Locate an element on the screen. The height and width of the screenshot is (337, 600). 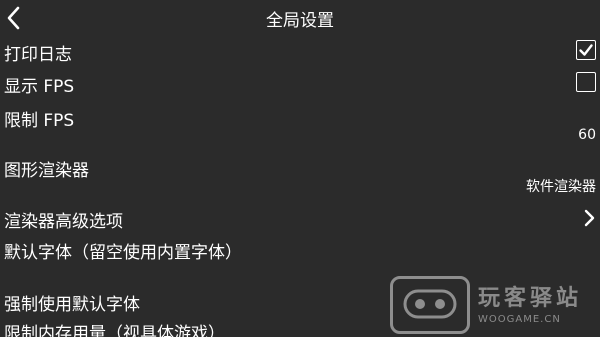
checkmark-icon is located at coordinates (586, 50).